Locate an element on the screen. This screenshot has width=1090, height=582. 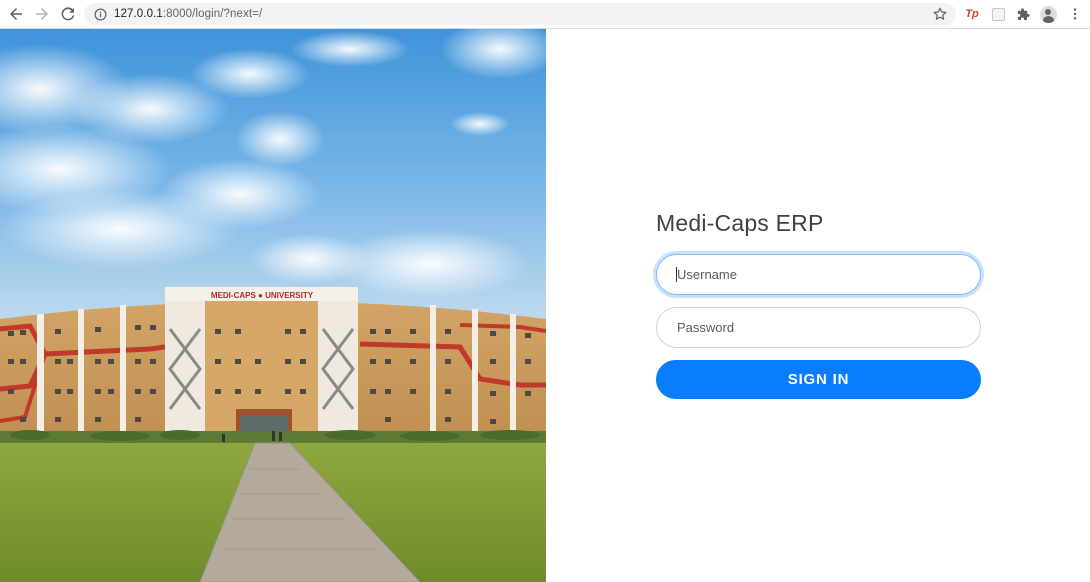
building-sign: MEDI-CAPS ● UNIVERSITY is located at coordinates (262, 295).